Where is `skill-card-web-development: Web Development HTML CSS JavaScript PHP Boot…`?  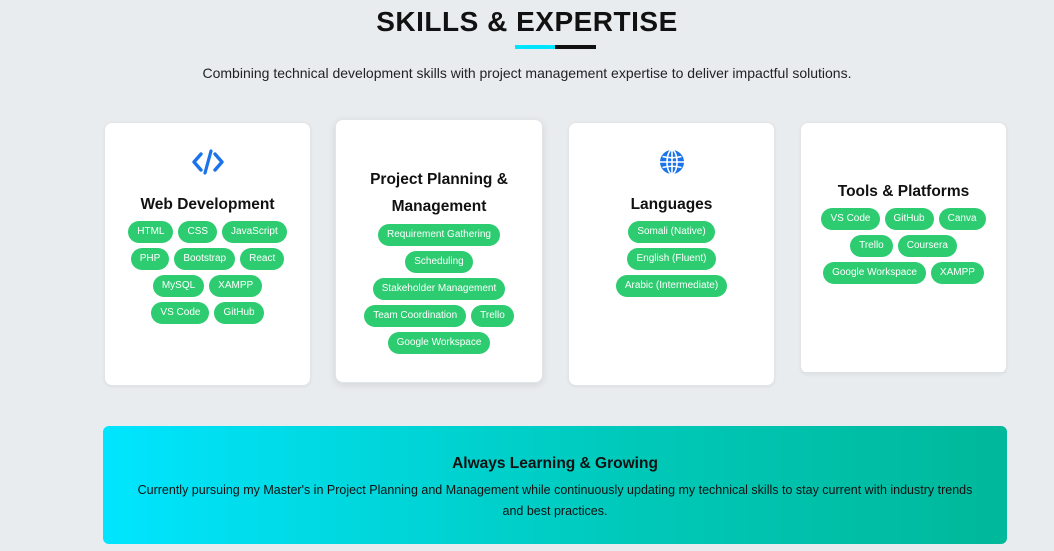
skill-card-web-development: Web Development HTML CSS JavaScript PHP Boot… is located at coordinates (207, 254).